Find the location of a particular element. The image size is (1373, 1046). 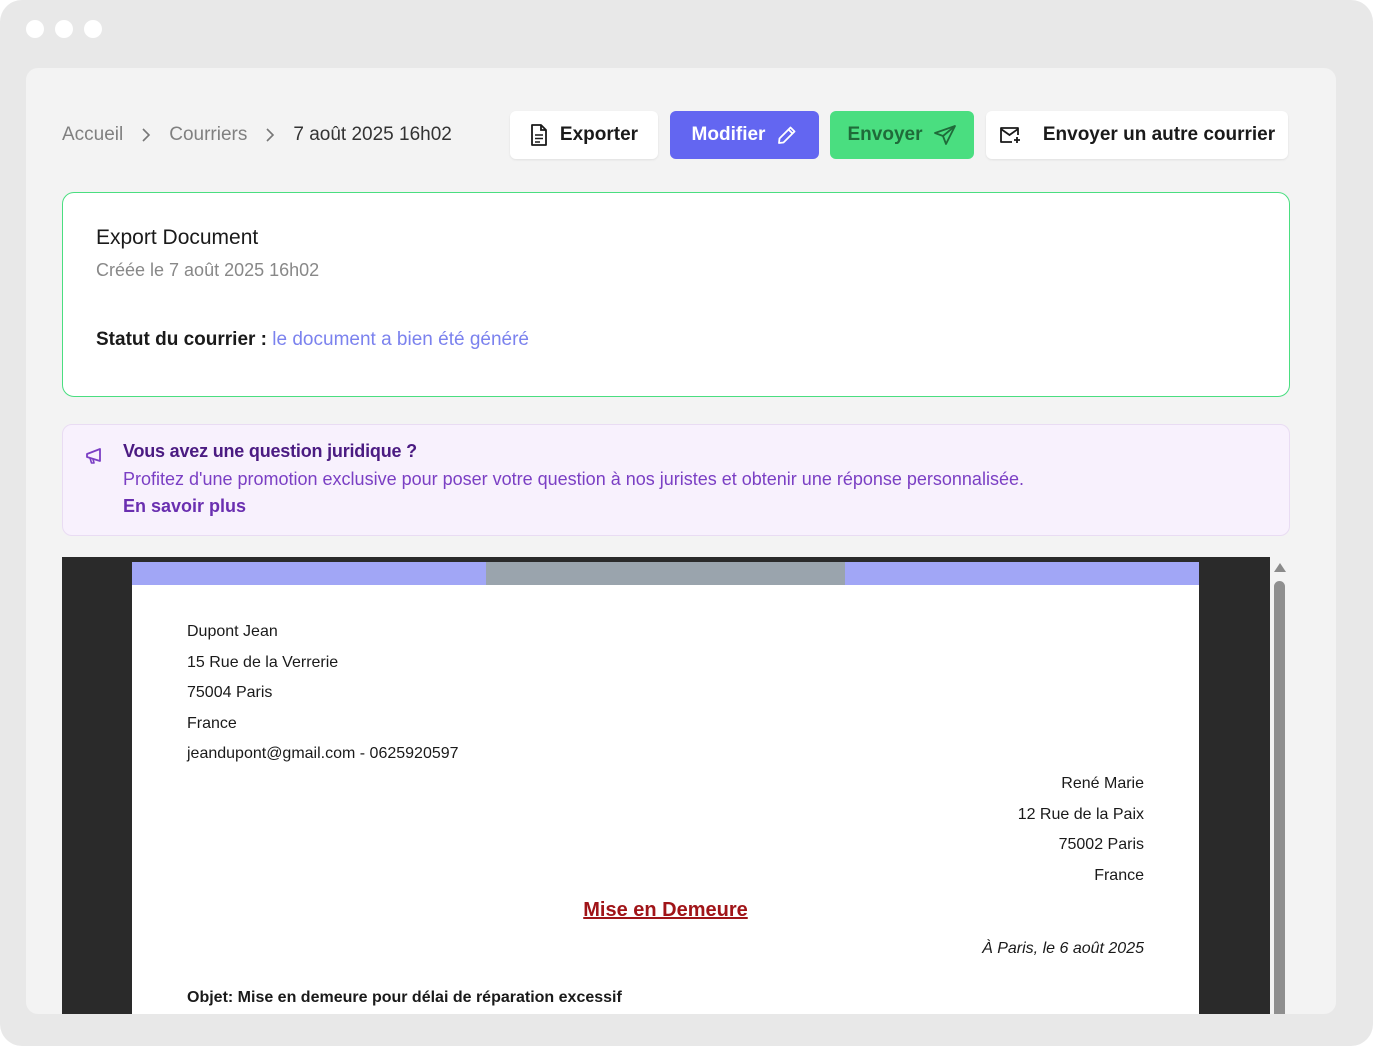

megaphone-icon is located at coordinates (95, 458).